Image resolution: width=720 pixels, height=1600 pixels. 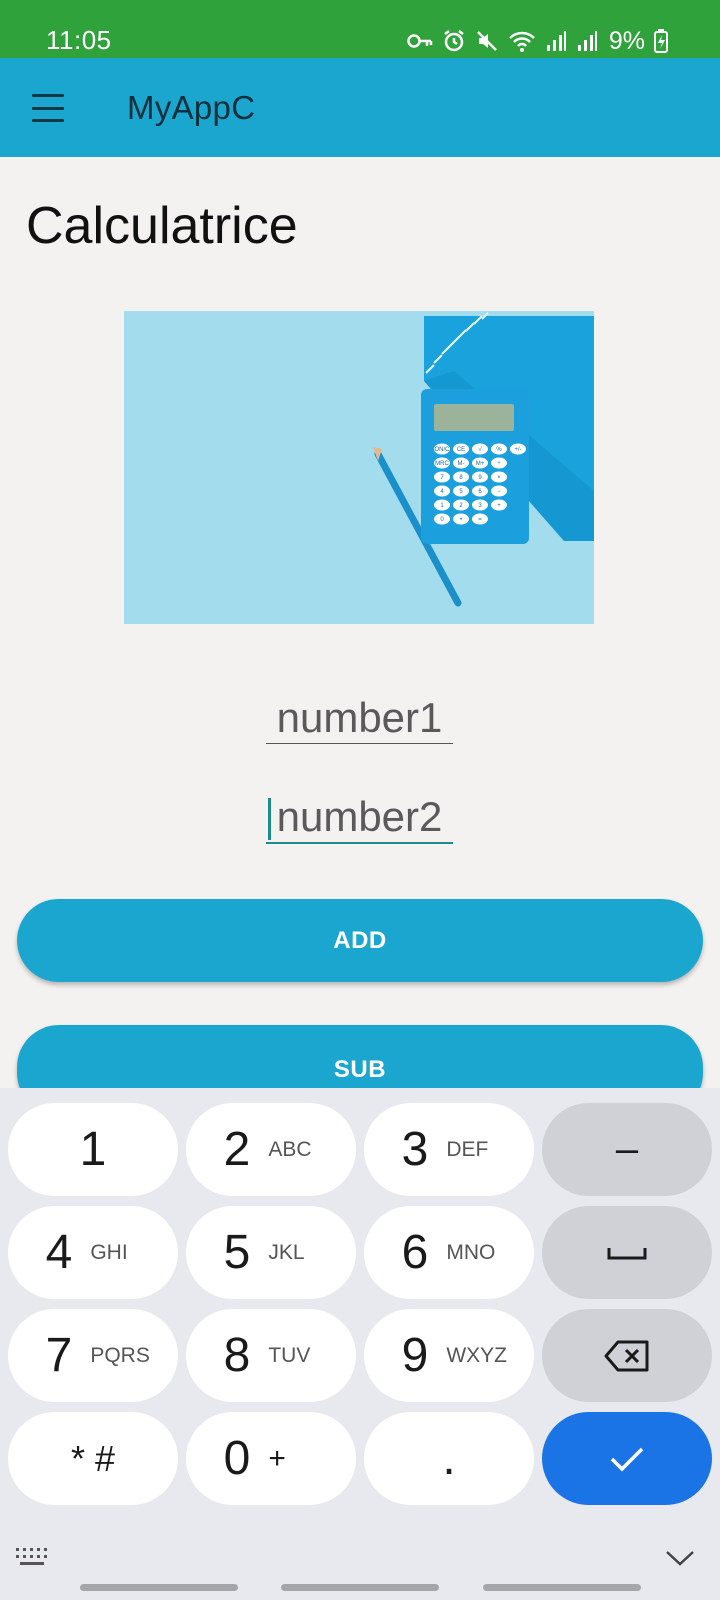 What do you see at coordinates (79, 40) in the screenshot?
I see `status-time: 11:05` at bounding box center [79, 40].